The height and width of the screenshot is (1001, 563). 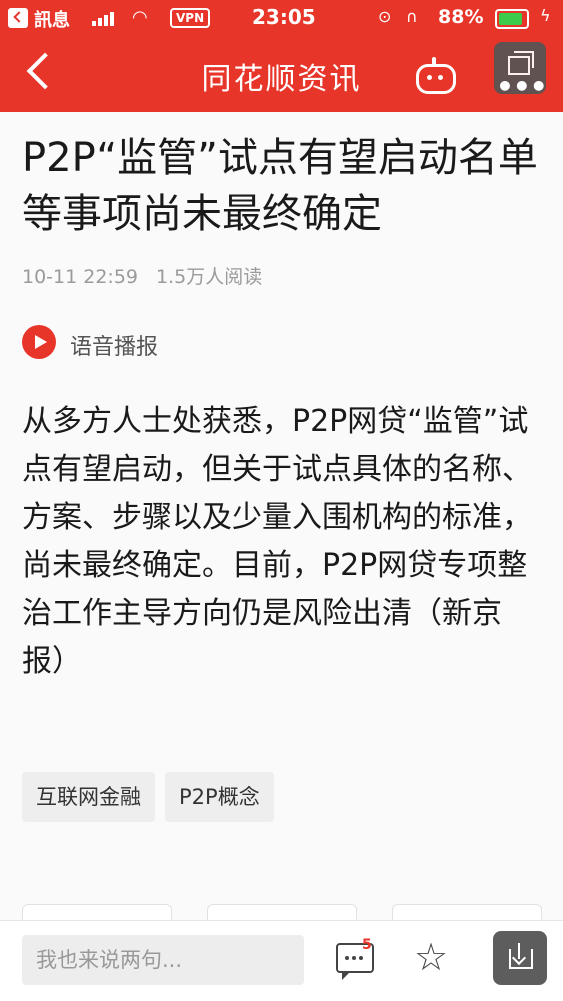 What do you see at coordinates (18, 18) in the screenshot?
I see `back-to-app-icon` at bounding box center [18, 18].